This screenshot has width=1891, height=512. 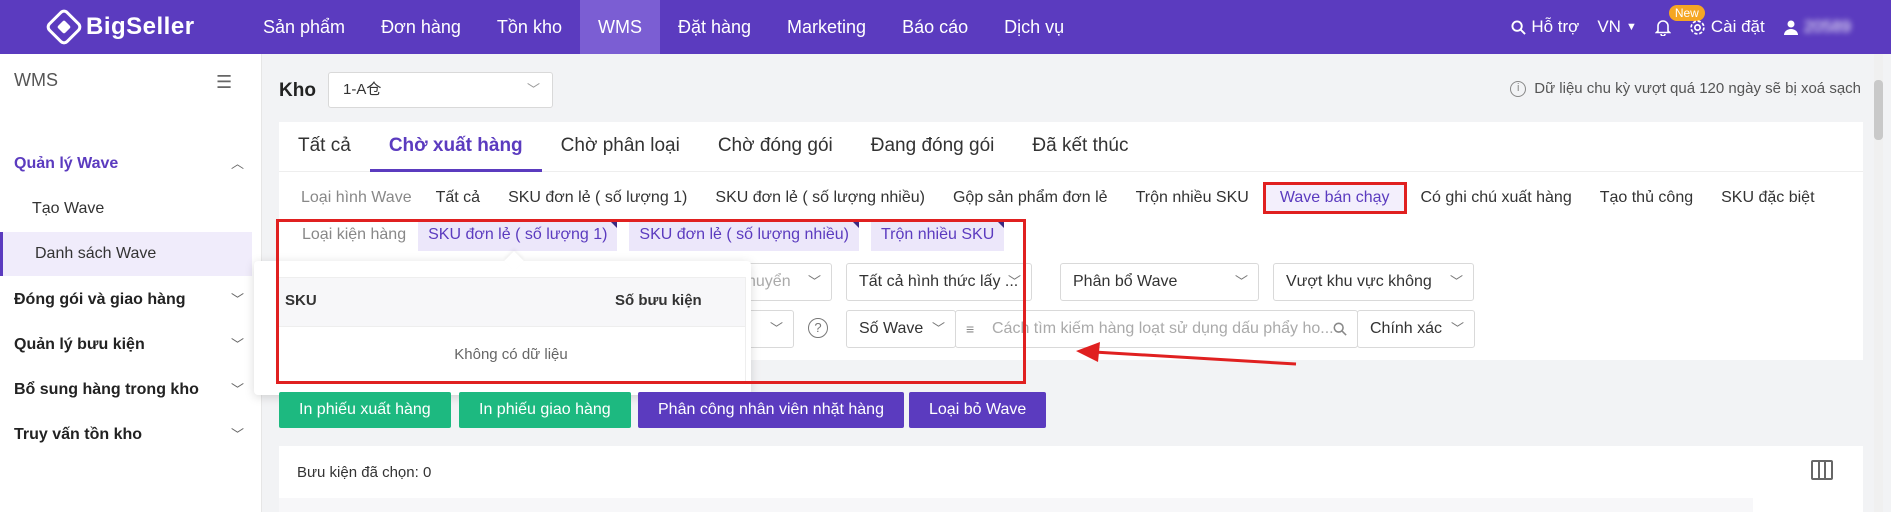 I want to click on selected-count: Bưu kiện đã chọn: 0, so click(x=364, y=472).